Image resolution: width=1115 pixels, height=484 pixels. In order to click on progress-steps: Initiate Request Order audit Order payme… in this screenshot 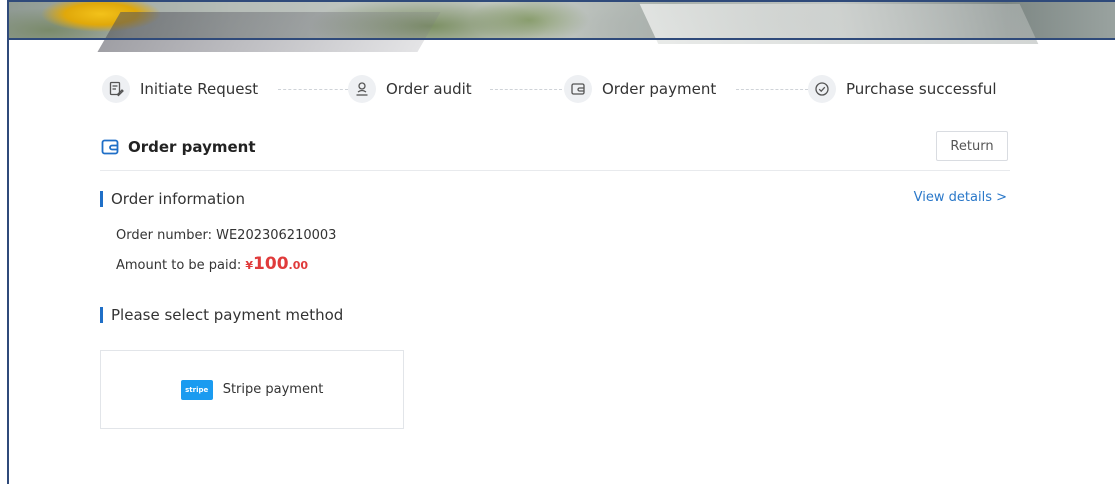, I will do `click(555, 89)`.